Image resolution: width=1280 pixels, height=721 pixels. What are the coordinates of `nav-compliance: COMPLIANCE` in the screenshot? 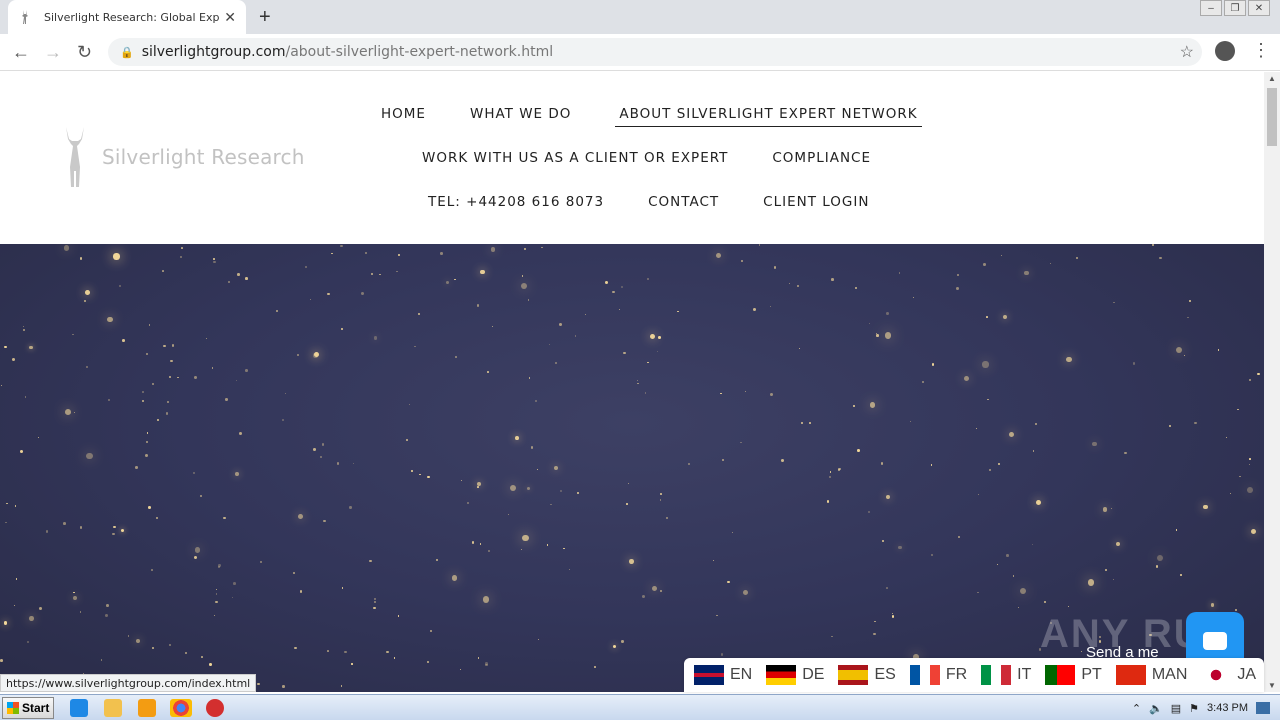 It's located at (821, 158).